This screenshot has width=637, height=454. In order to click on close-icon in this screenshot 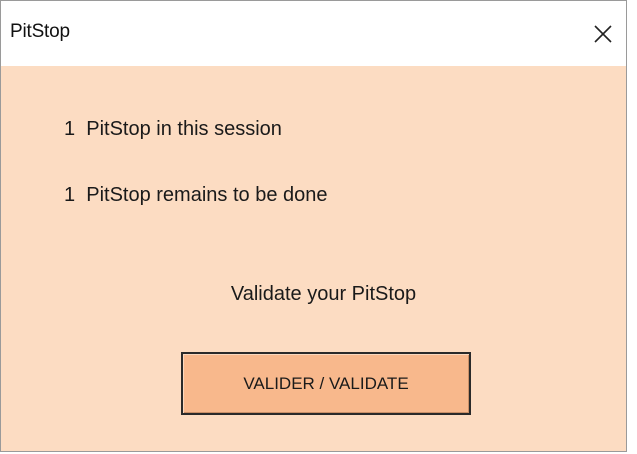, I will do `click(603, 33)`.